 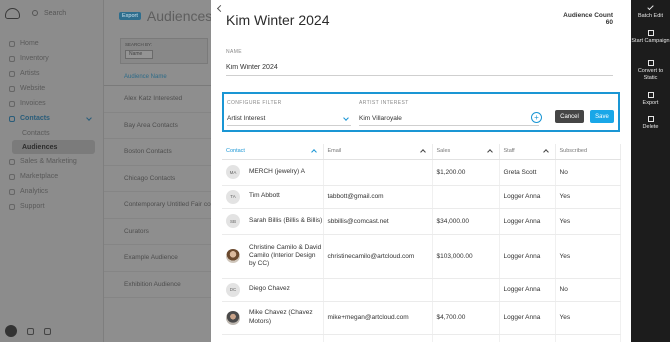 I want to click on table-header-row: Contact Email Sales Staff Subscribed, so click(x=421, y=152).